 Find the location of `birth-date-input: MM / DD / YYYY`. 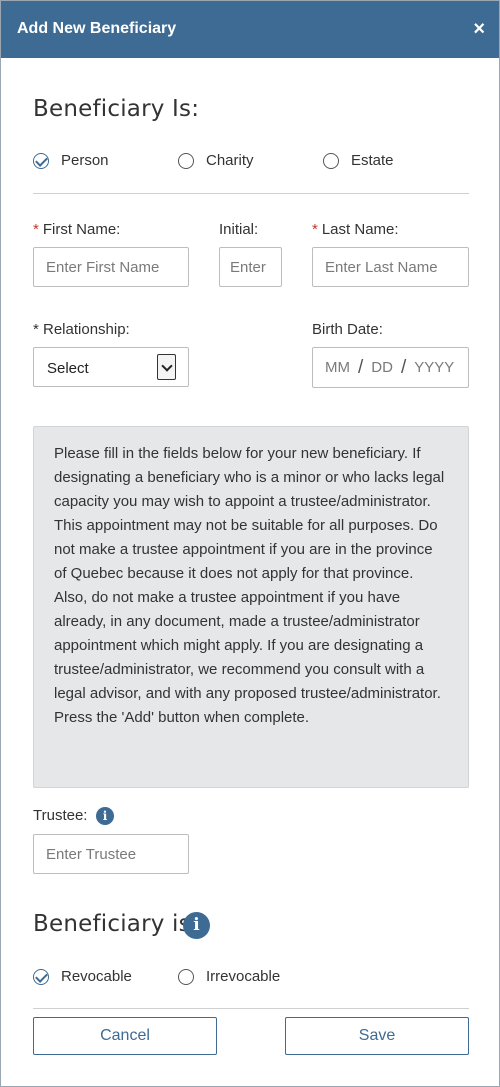

birth-date-input: MM / DD / YYYY is located at coordinates (390, 367).